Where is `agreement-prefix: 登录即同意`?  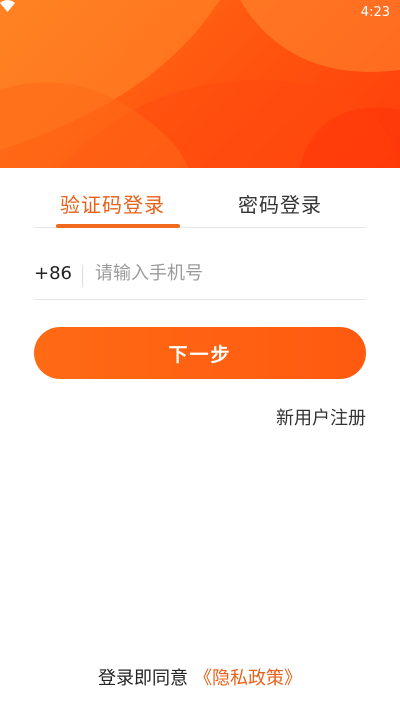
agreement-prefix: 登录即同意 is located at coordinates (143, 678).